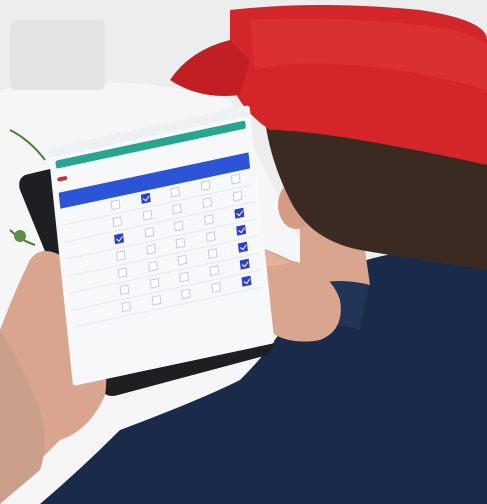 This screenshot has width=487, height=504. What do you see at coordinates (160, 240) in the screenshot?
I see `checklist-table` at bounding box center [160, 240].